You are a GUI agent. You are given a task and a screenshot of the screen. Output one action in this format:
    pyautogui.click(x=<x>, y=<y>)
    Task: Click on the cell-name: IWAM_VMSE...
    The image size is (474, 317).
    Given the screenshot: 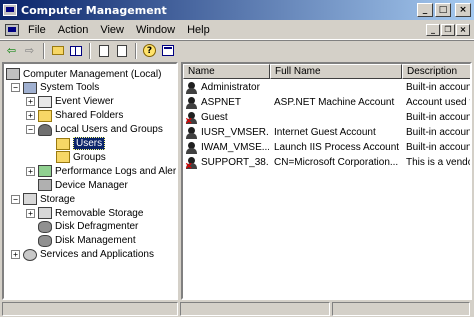 What is the action you would take?
    pyautogui.click(x=235, y=147)
    